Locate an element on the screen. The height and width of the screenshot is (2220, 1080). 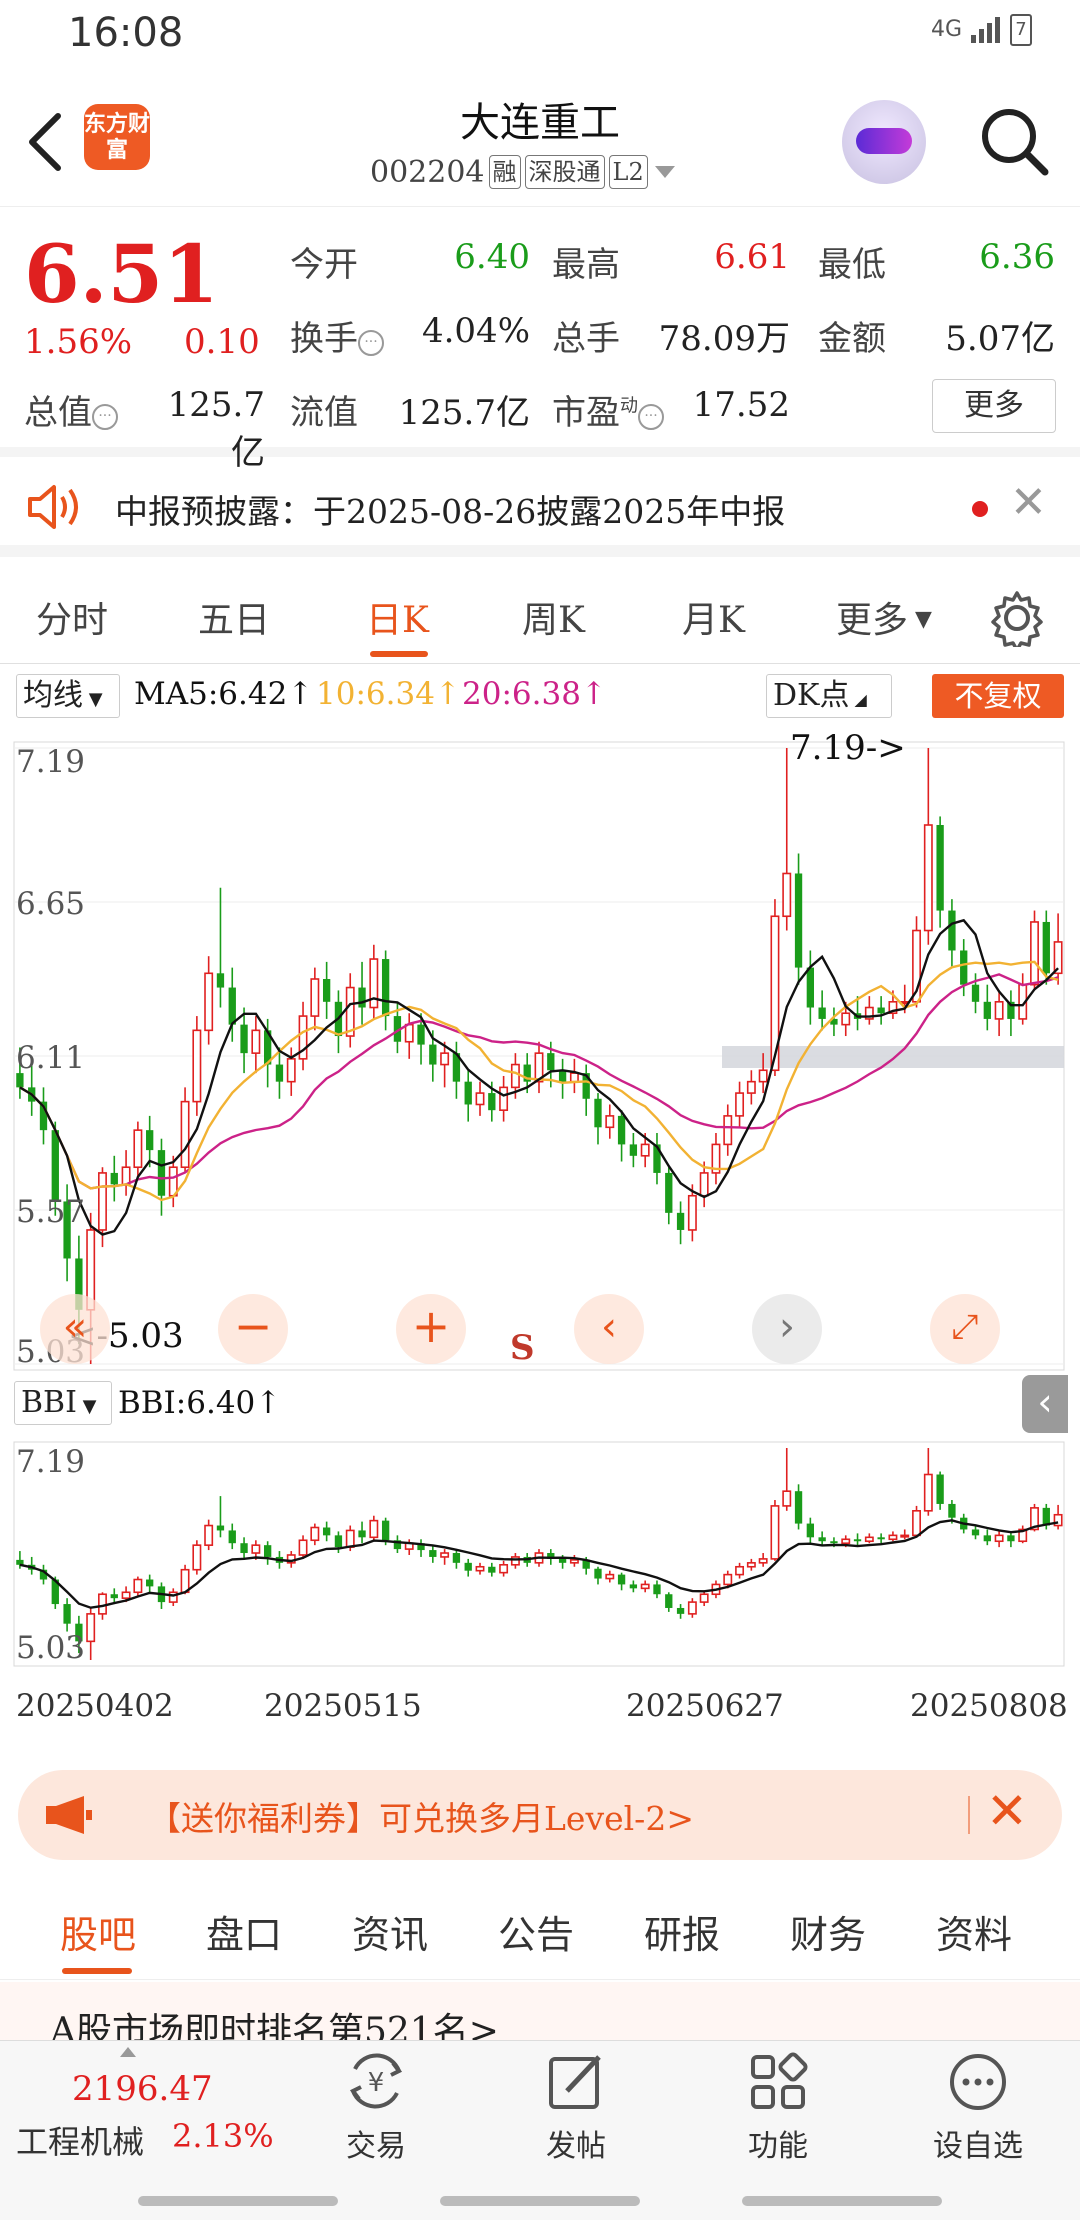
dk-point-button: DK点 ◢ is located at coordinates (829, 696).